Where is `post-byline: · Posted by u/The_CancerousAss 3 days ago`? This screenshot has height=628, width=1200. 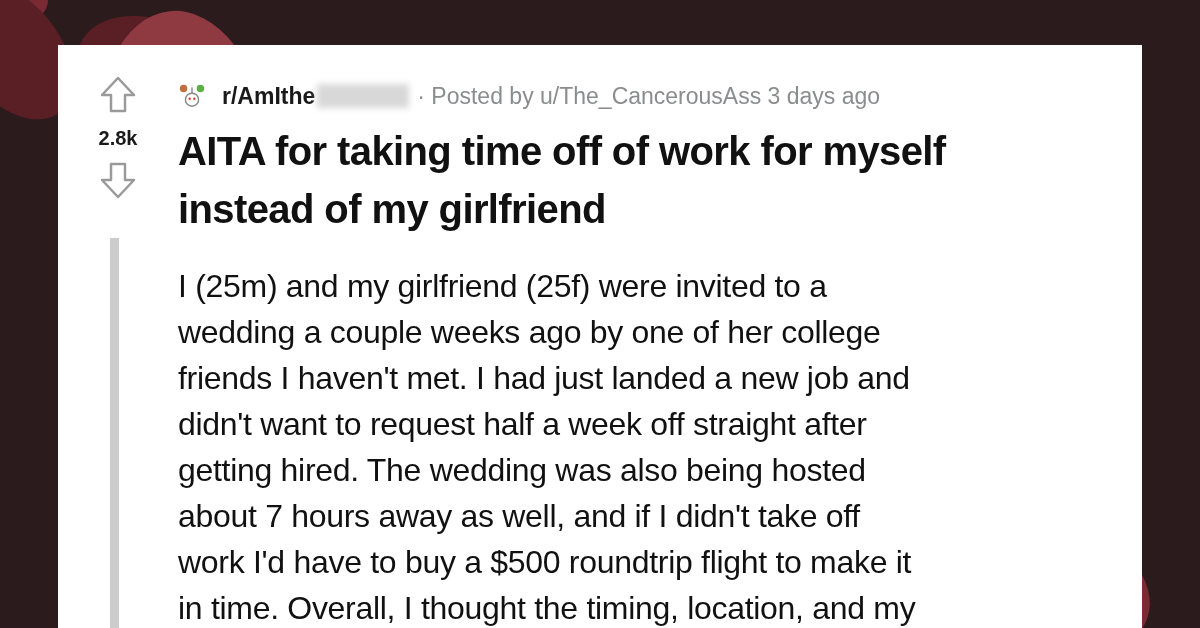 post-byline: · Posted by u/The_CancerousAss 3 days ago is located at coordinates (649, 96).